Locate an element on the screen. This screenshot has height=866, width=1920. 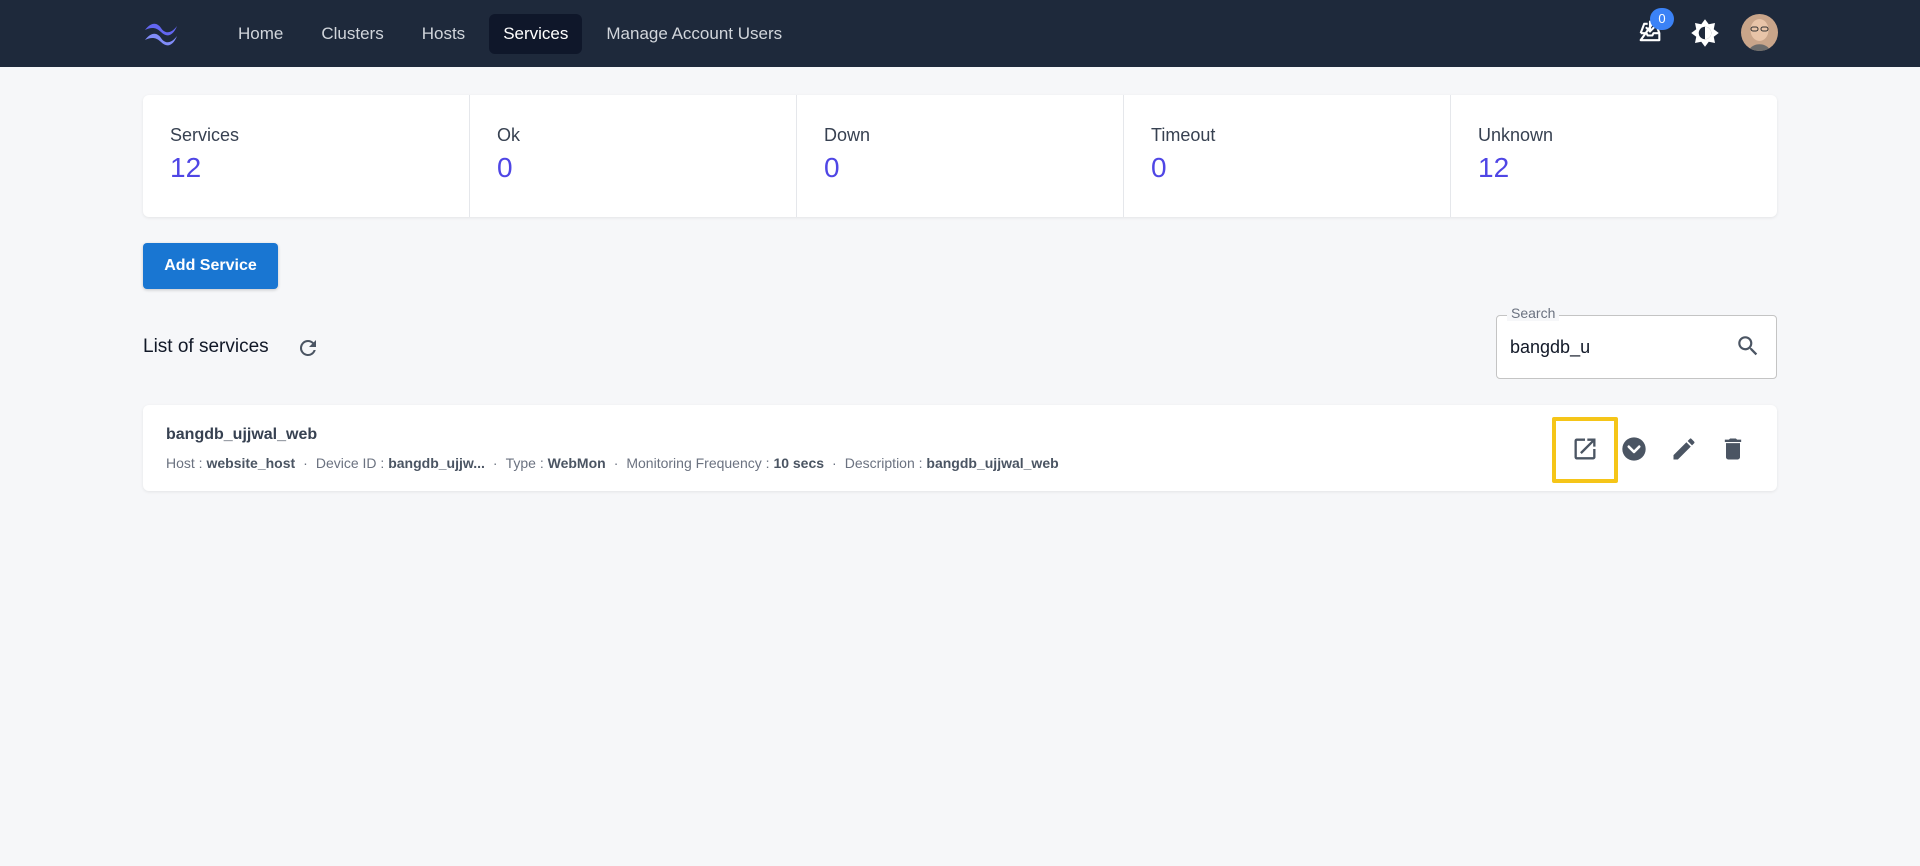
type-label: Type : is located at coordinates (524, 463).